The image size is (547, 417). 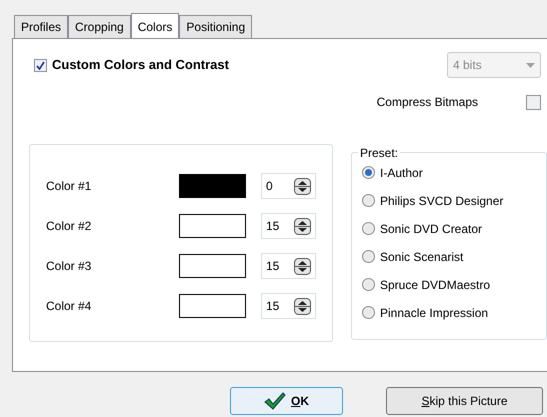 What do you see at coordinates (69, 266) in the screenshot?
I see `color-label: Color #3` at bounding box center [69, 266].